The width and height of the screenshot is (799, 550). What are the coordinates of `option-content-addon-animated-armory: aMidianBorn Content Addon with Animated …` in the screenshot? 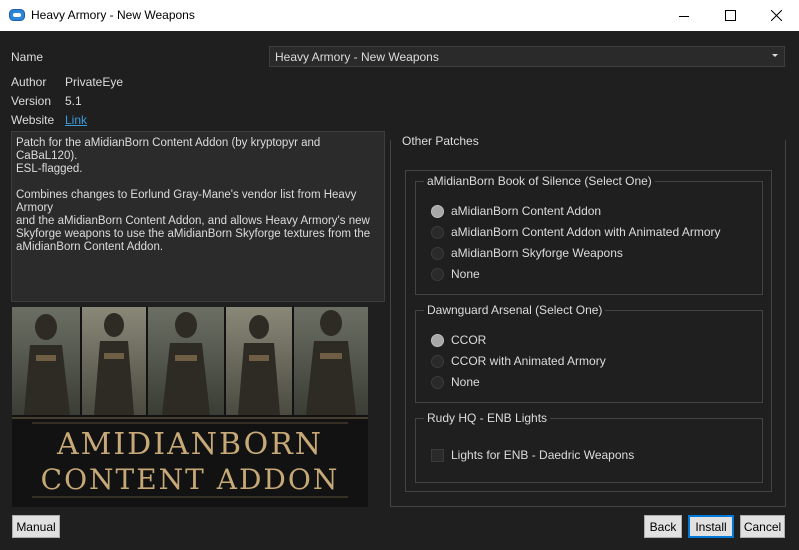 It's located at (575, 232).